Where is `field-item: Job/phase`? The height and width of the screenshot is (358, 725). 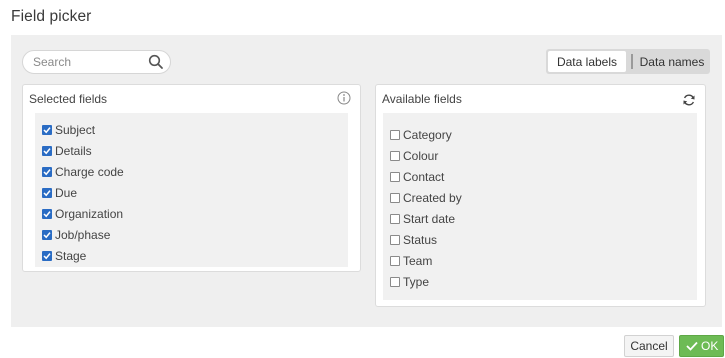
field-item: Job/phase is located at coordinates (191, 234).